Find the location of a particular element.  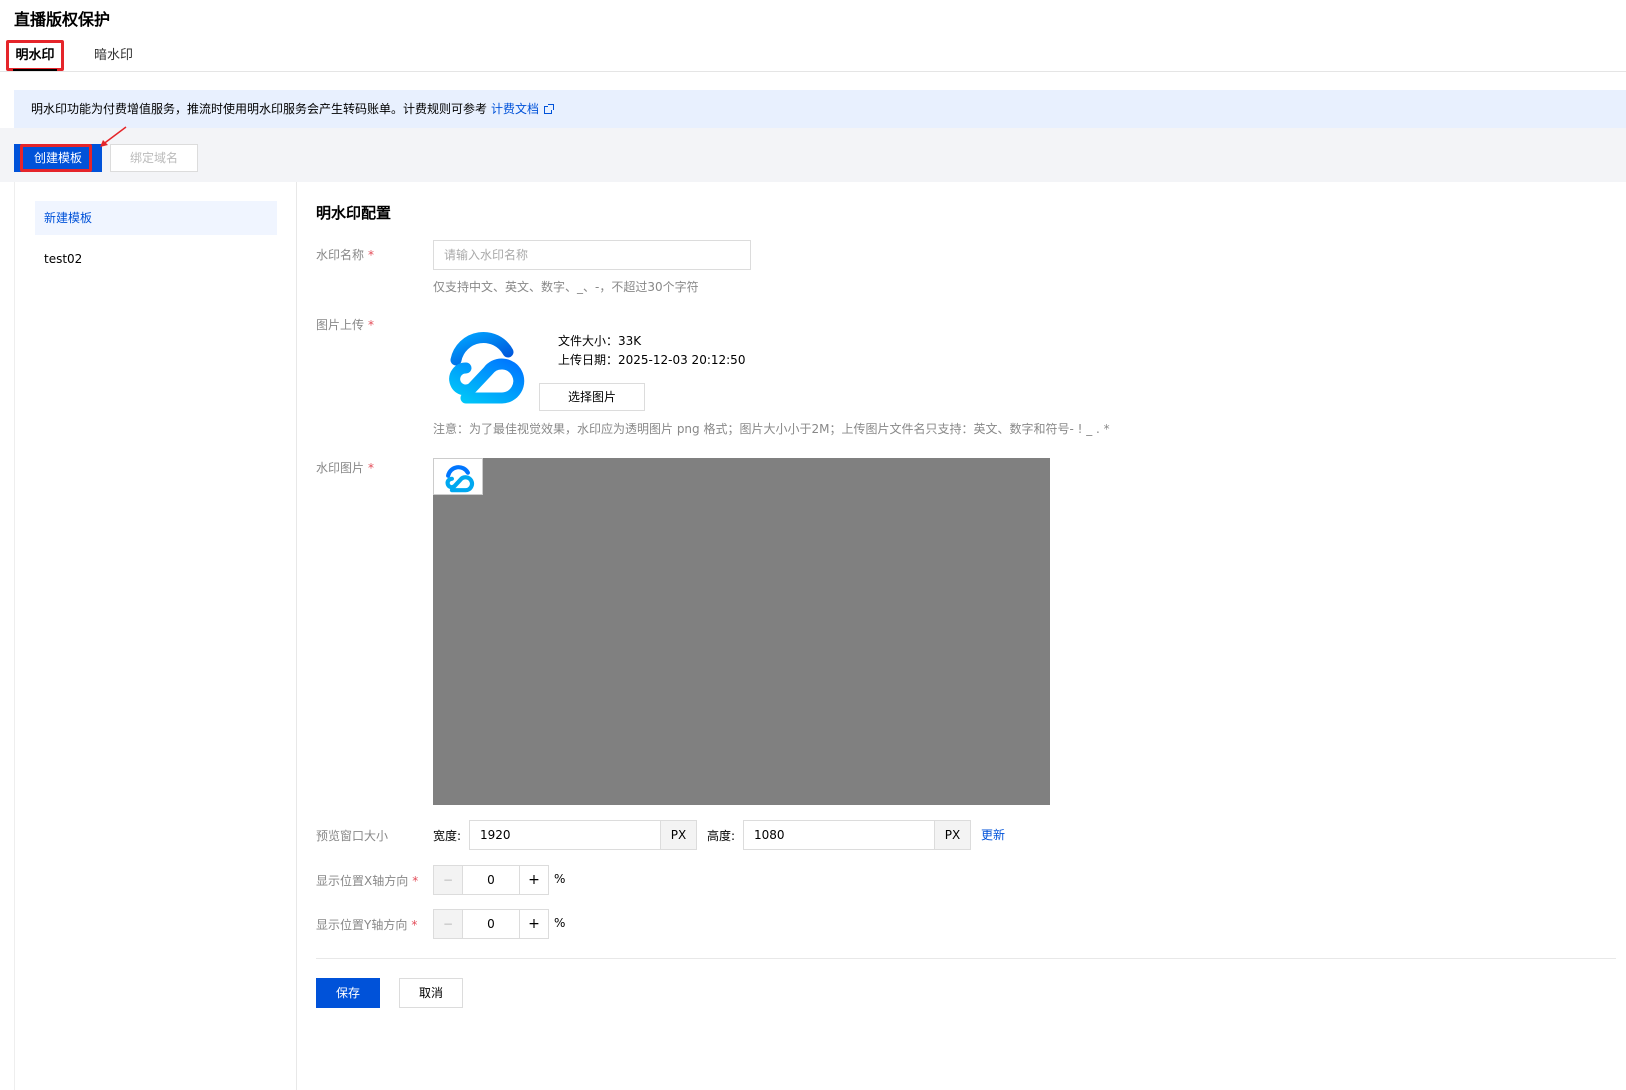

notice-text: 明水印功能为付费增值服务，推流时使用明水印服务会产生转码账单。计费规则可参考 is located at coordinates (259, 109).